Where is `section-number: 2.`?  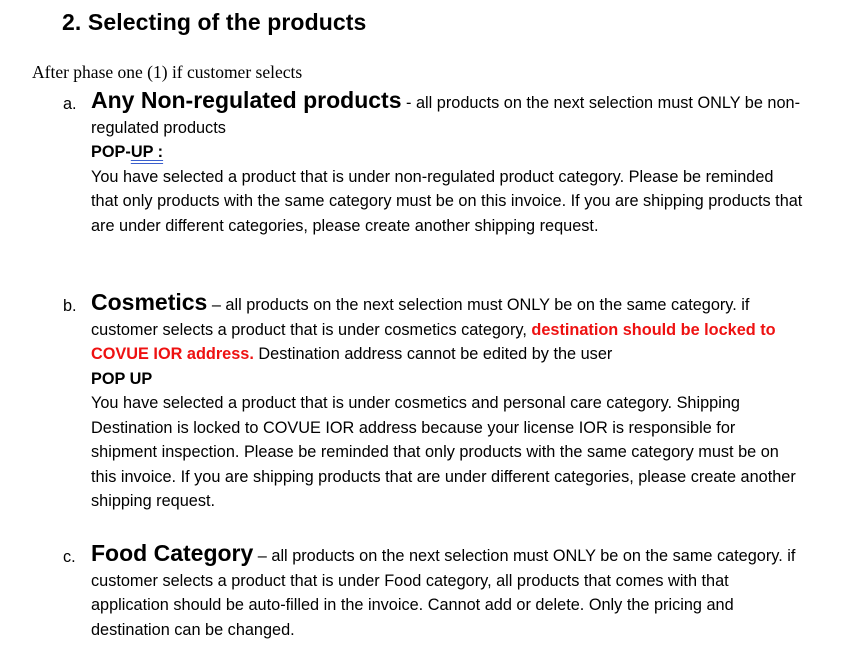
section-number: 2. is located at coordinates (72, 22).